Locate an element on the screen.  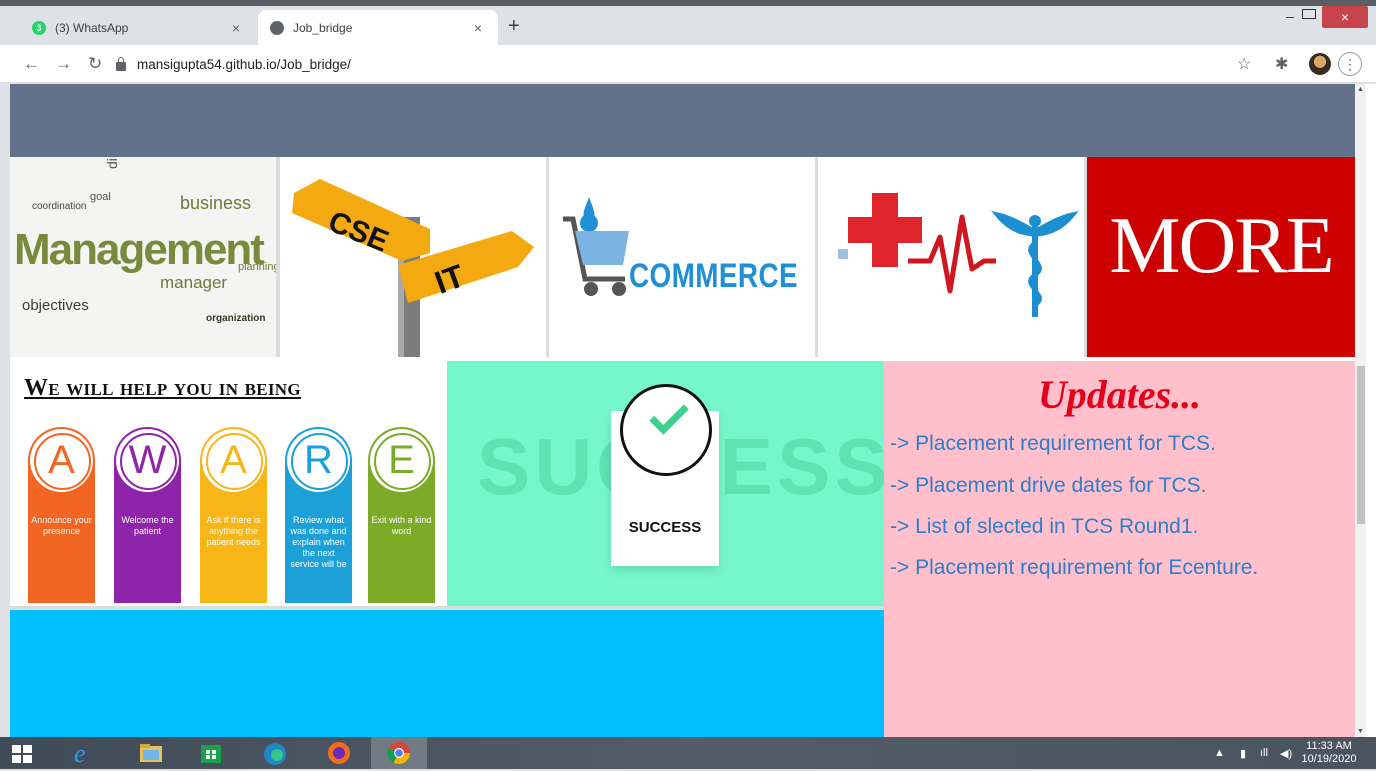
firefox-icon is located at coordinates (339, 753).